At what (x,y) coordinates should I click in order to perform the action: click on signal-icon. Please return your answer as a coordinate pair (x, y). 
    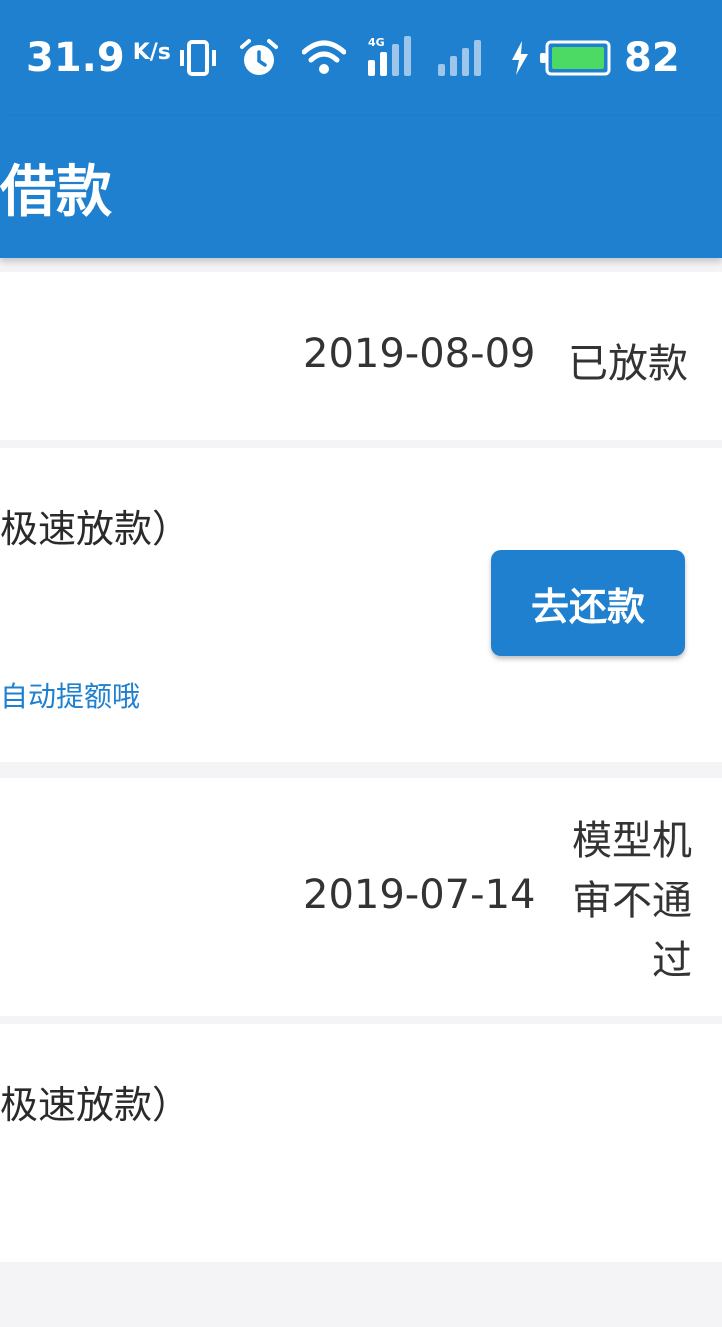
    Looking at the image, I should click on (462, 58).